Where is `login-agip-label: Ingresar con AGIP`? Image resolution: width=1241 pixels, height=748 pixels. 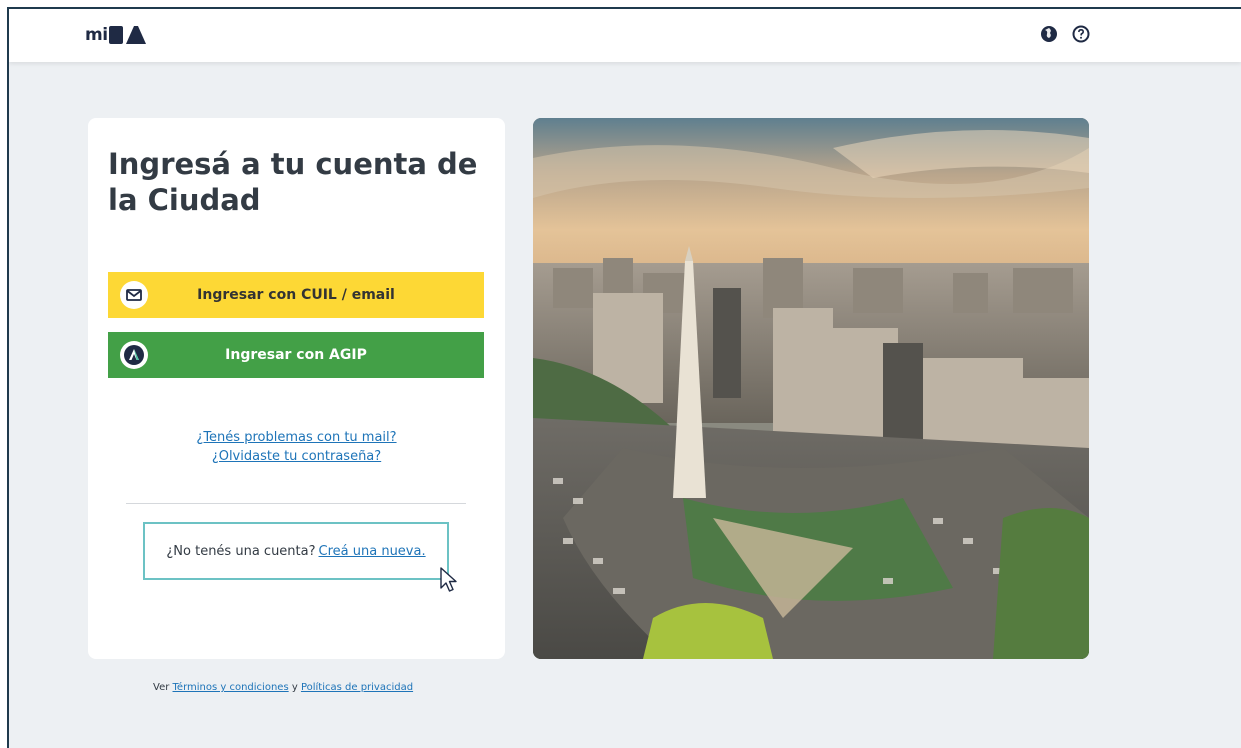
login-agip-label: Ingresar con AGIP is located at coordinates (296, 355).